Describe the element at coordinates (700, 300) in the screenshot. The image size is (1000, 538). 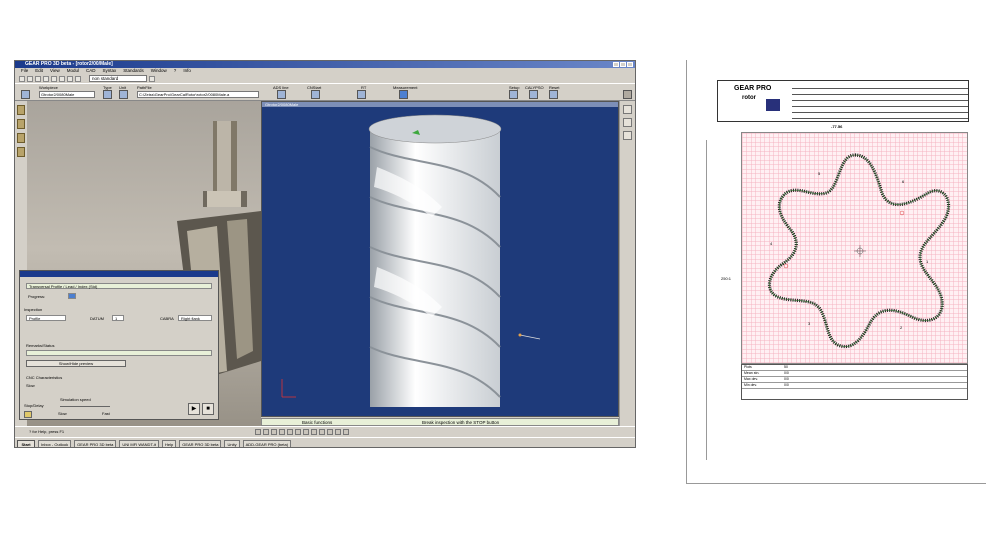
I see `report-side-text` at that location.